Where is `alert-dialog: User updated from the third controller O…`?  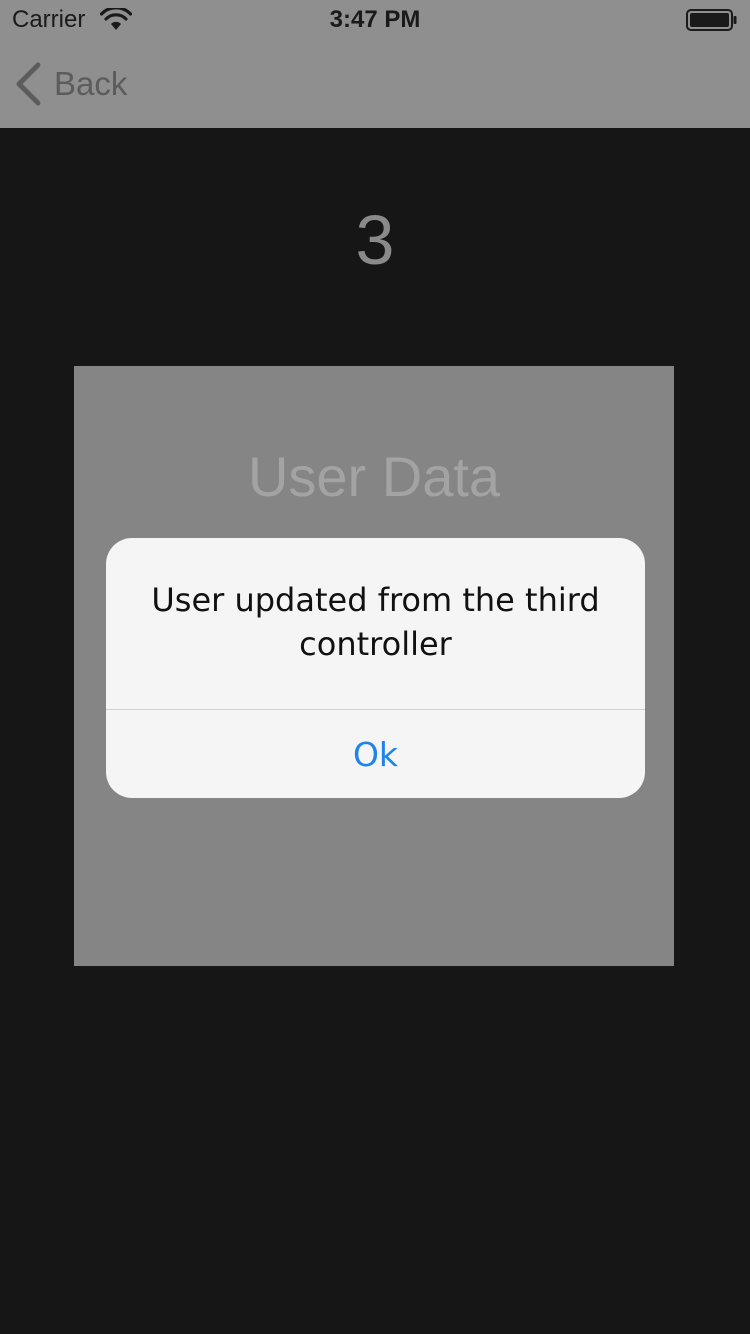 alert-dialog: User updated from the third controller O… is located at coordinates (375, 668).